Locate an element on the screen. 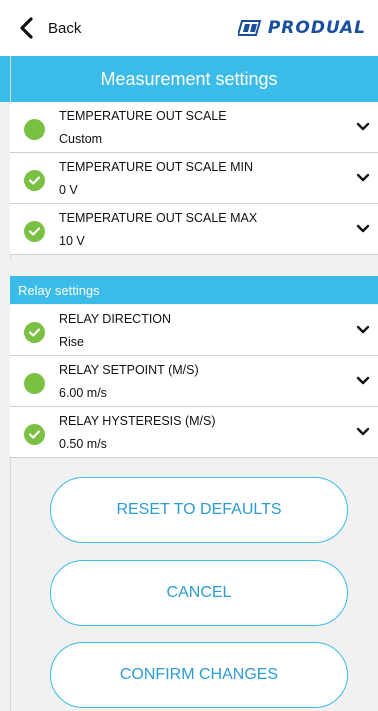 This screenshot has height=711, width=378. setting-value: 6.00 m/s is located at coordinates (83, 393).